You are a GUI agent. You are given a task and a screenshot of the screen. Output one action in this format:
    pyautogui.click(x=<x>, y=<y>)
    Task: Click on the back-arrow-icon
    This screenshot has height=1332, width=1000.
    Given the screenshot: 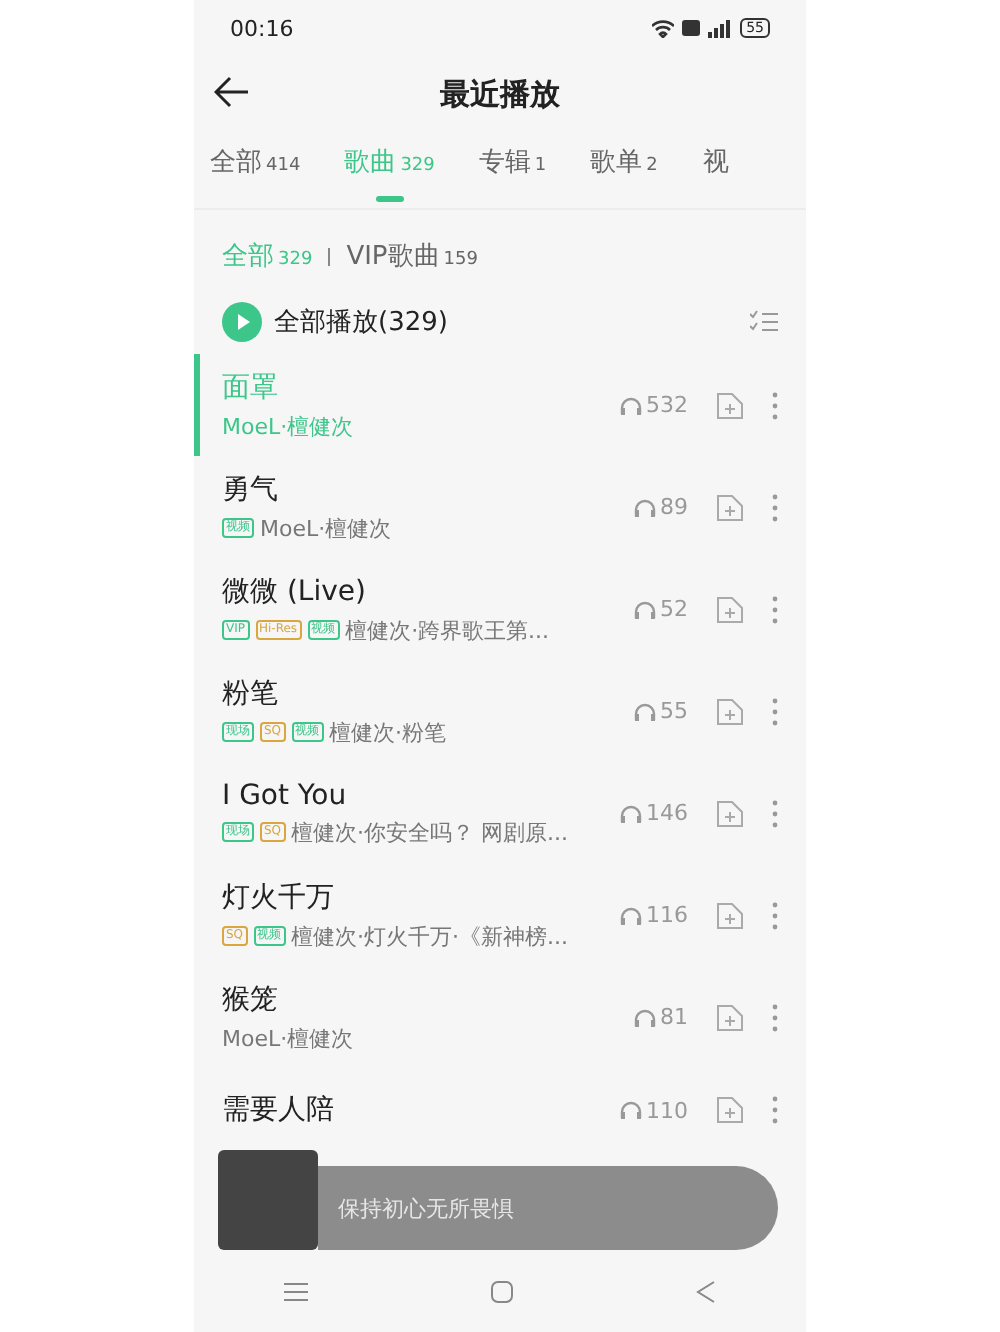 What is the action you would take?
    pyautogui.click(x=232, y=92)
    